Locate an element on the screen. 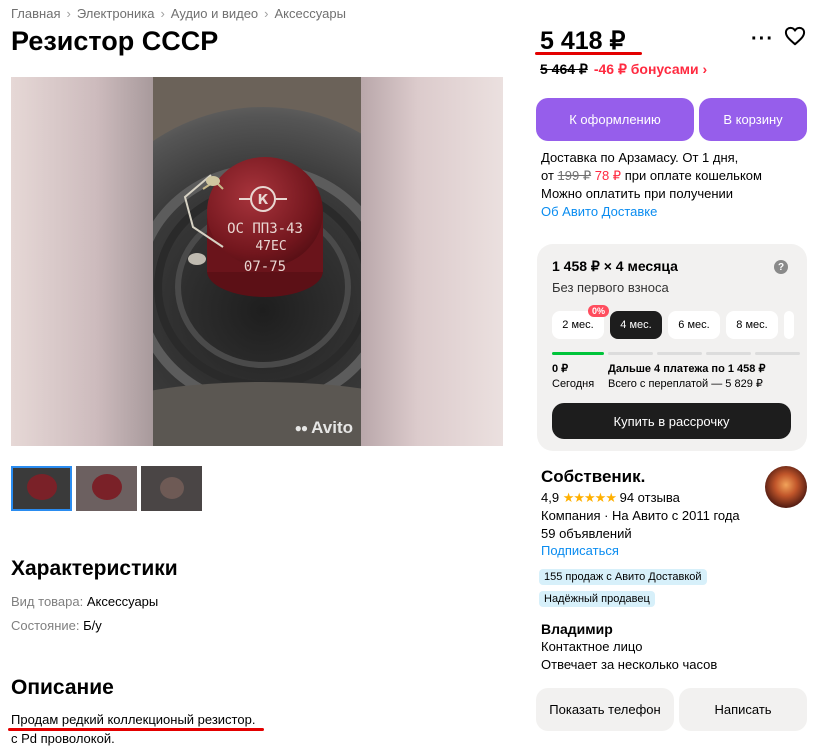  term-chip-8: 8 мес. is located at coordinates (752, 325).